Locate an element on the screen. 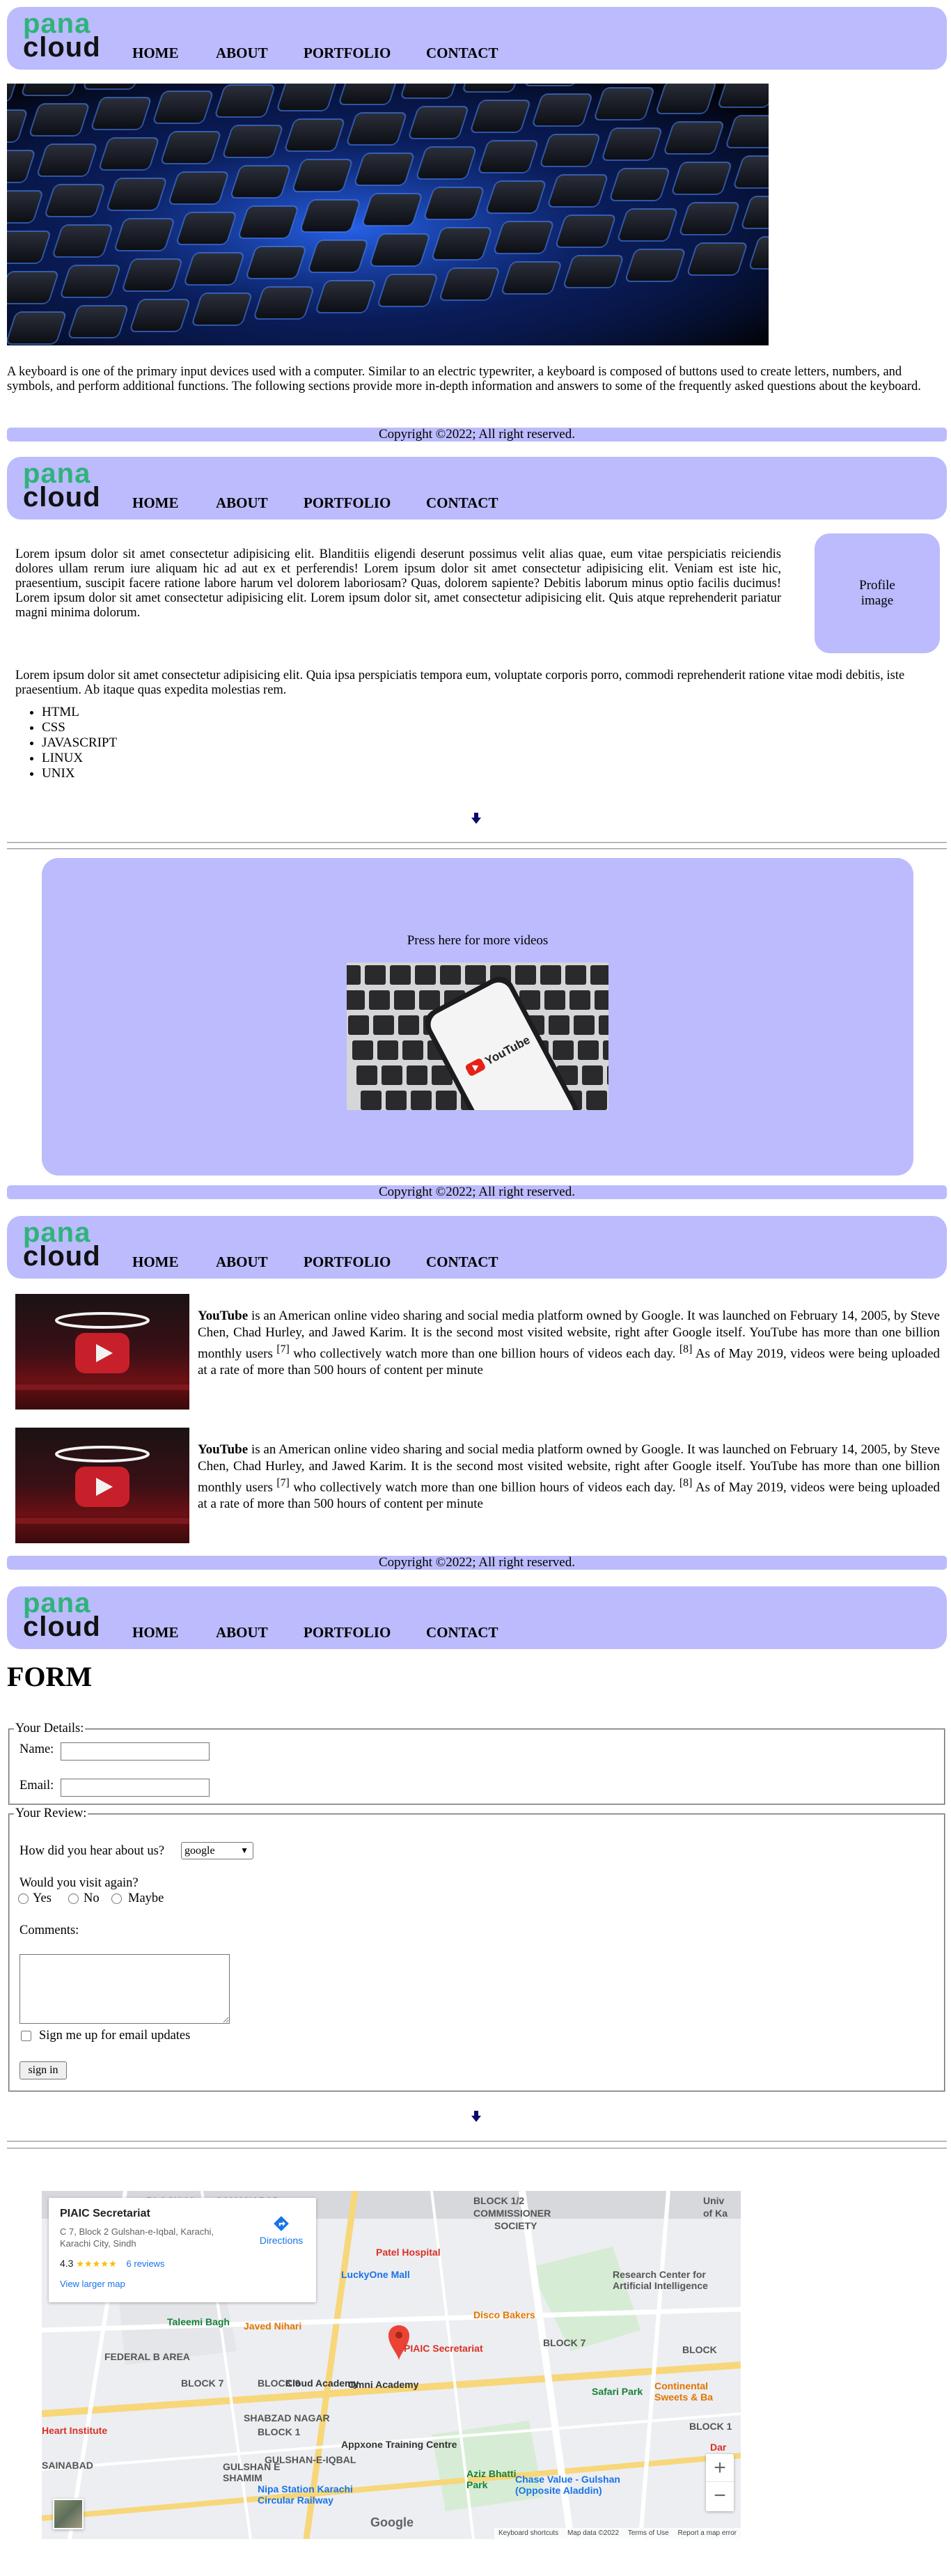 This screenshot has height=2576, width=951. report-error-link: Report a map error is located at coordinates (707, 2533).